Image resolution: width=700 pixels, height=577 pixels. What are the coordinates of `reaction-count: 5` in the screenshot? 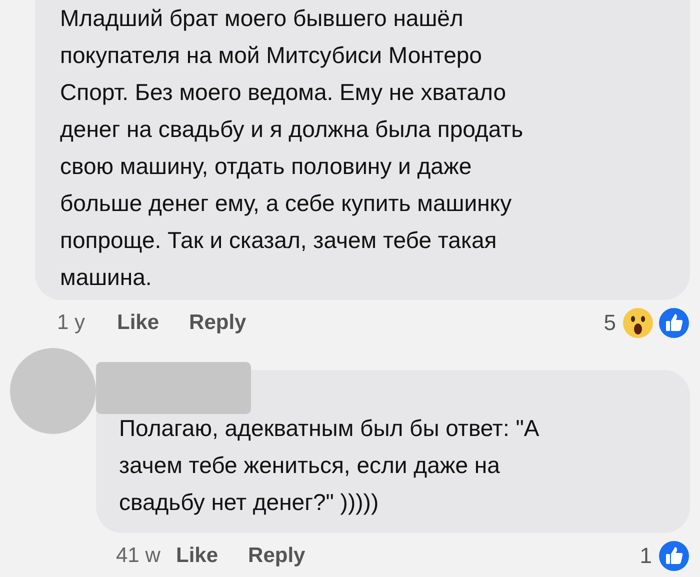 It's located at (610, 323).